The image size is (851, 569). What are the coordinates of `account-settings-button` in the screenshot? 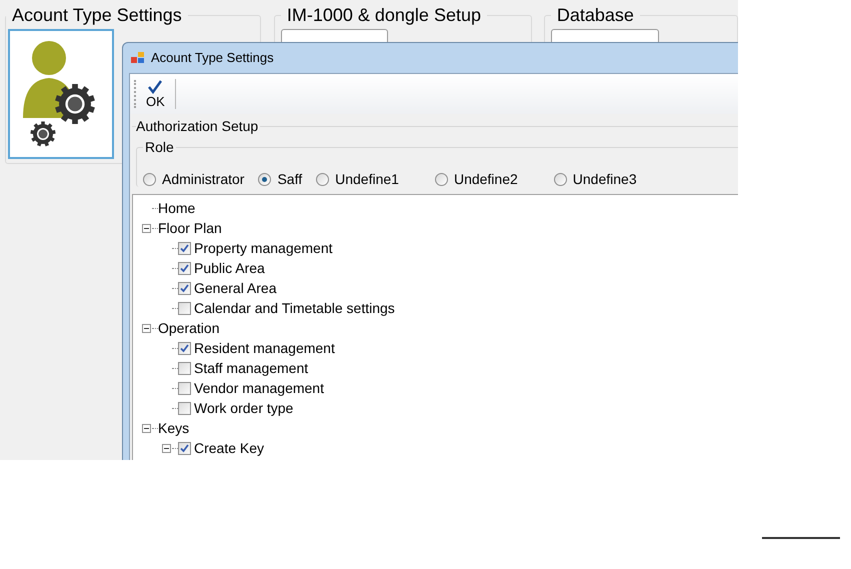 It's located at (61, 94).